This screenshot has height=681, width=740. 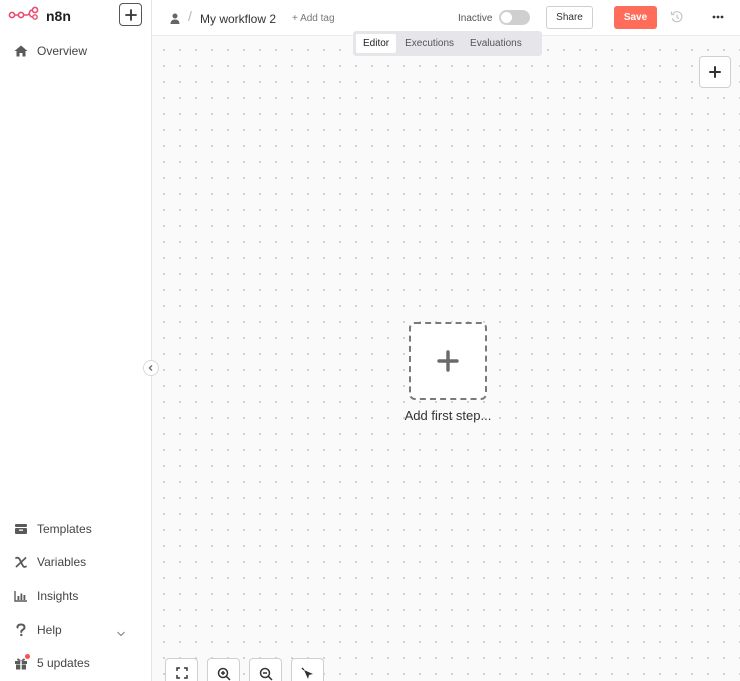 What do you see at coordinates (181, 673) in the screenshot?
I see `fullscreen-icon` at bounding box center [181, 673].